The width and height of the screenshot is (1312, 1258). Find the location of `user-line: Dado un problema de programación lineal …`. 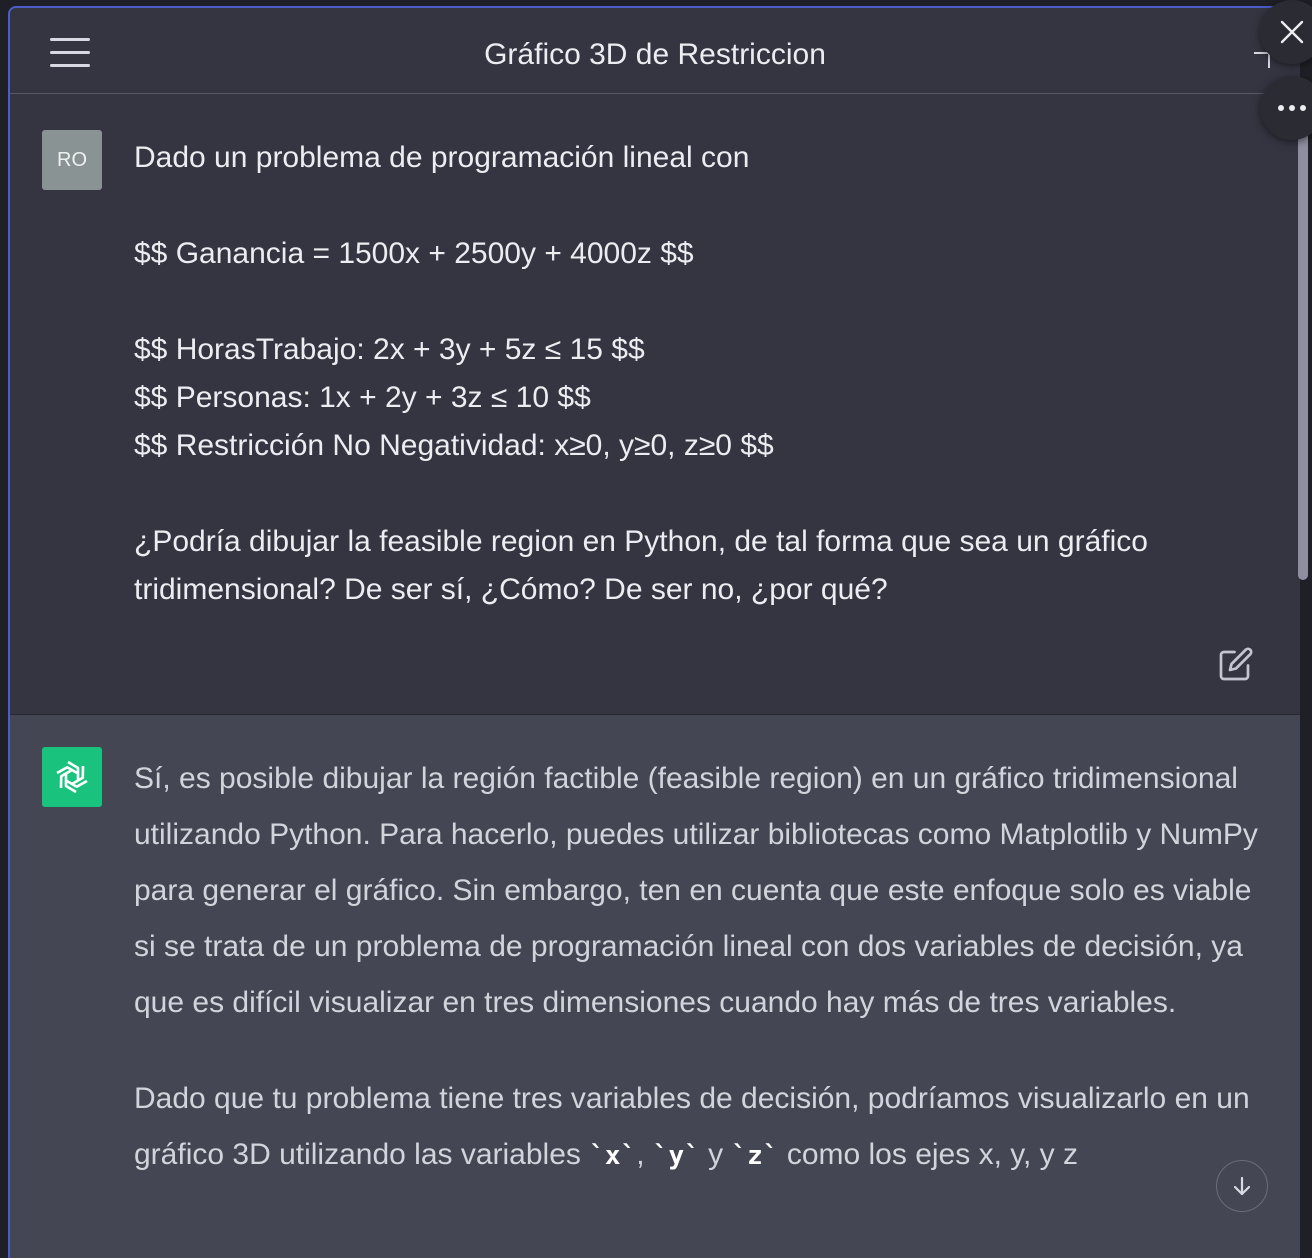

user-line: Dado un problema de programación lineal … is located at coordinates (442, 157).